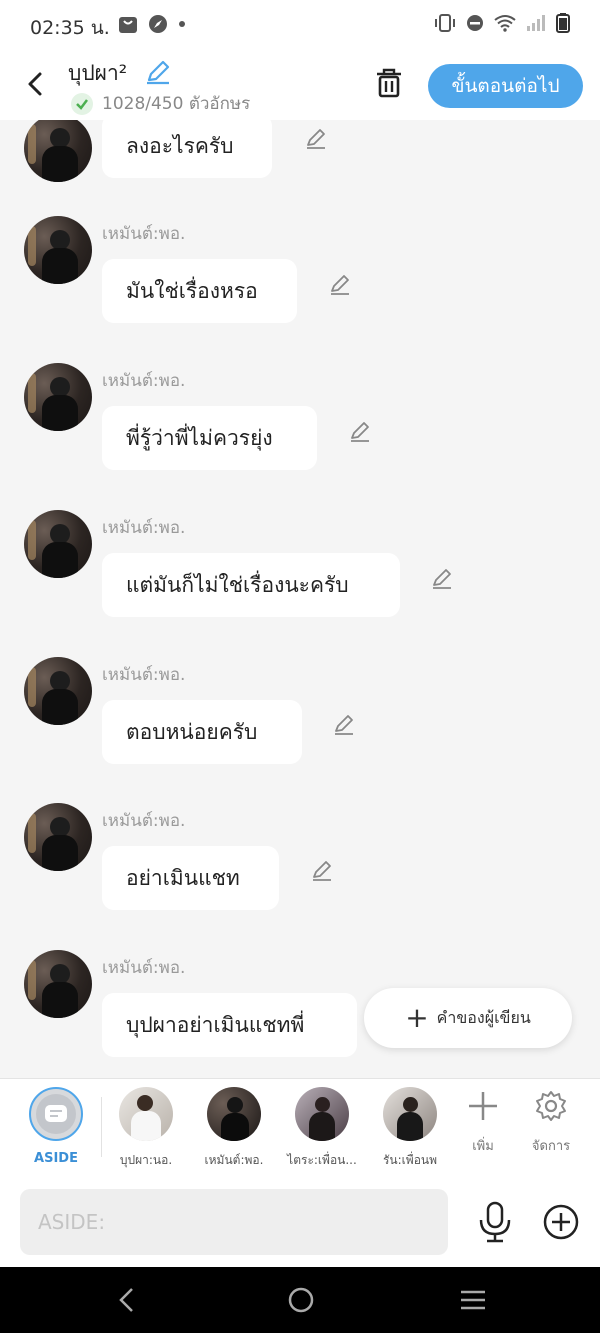 This screenshot has height=1333, width=600. What do you see at coordinates (417, 1017) in the screenshot?
I see `plus-icon: +` at bounding box center [417, 1017].